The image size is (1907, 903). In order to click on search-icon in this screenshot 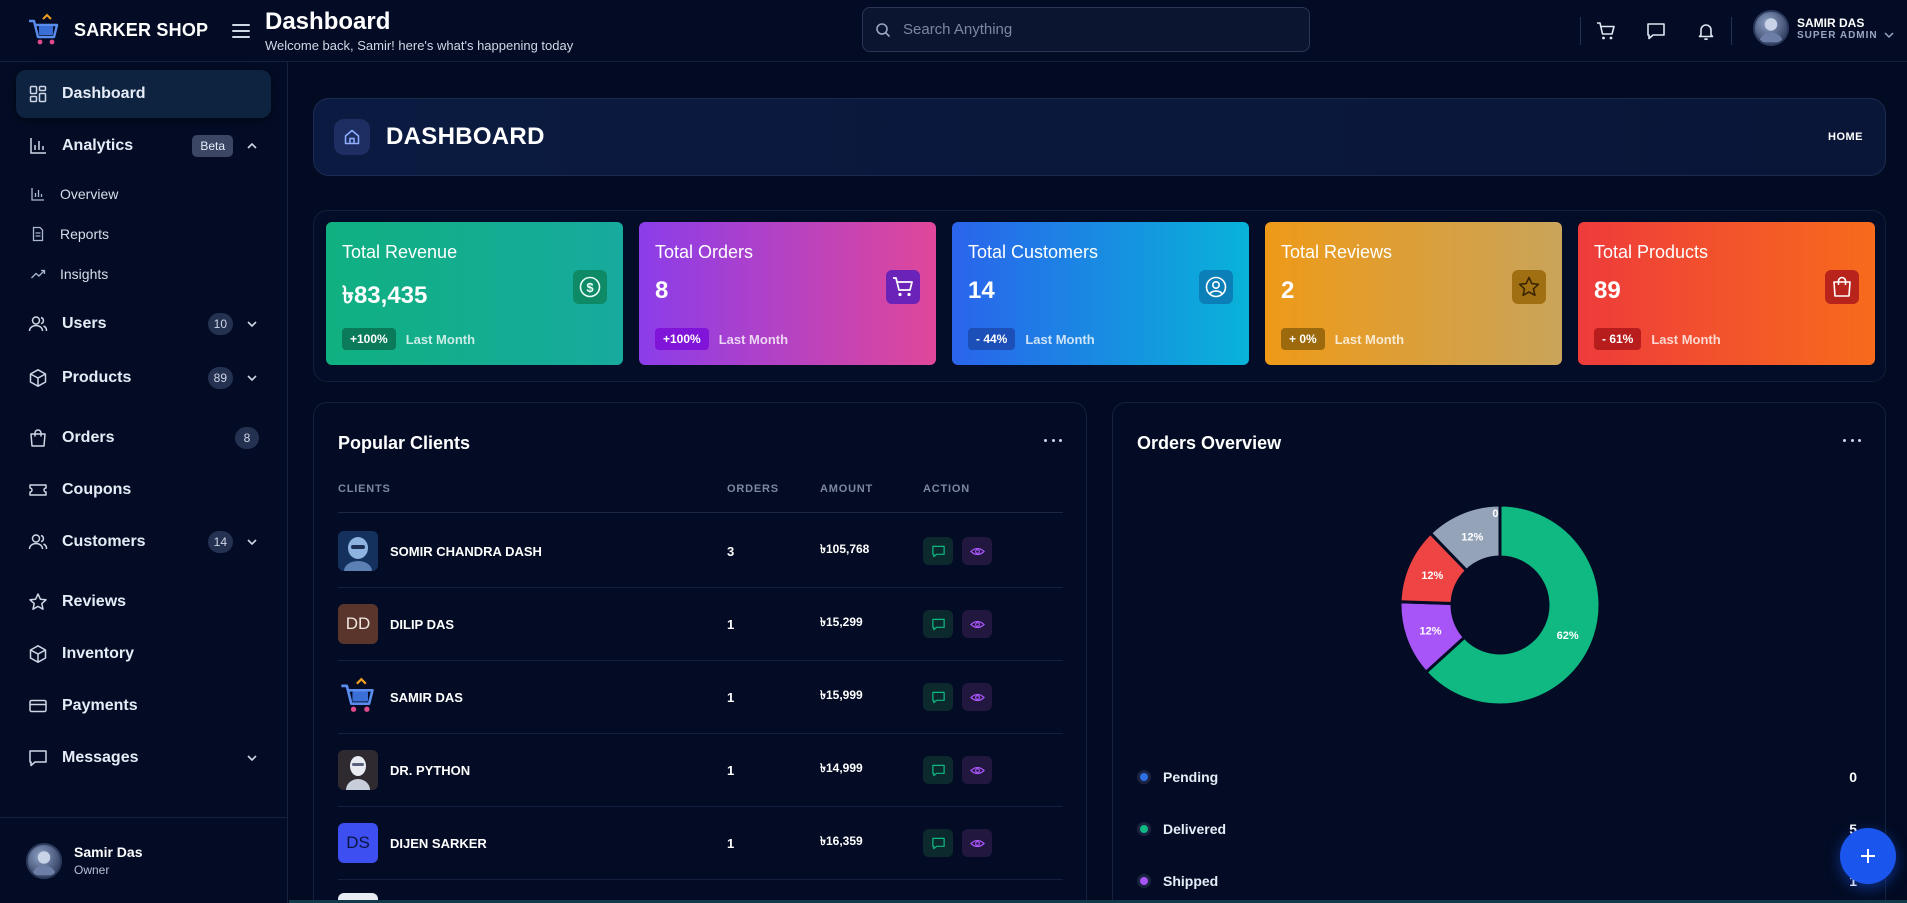, I will do `click(883, 29)`.